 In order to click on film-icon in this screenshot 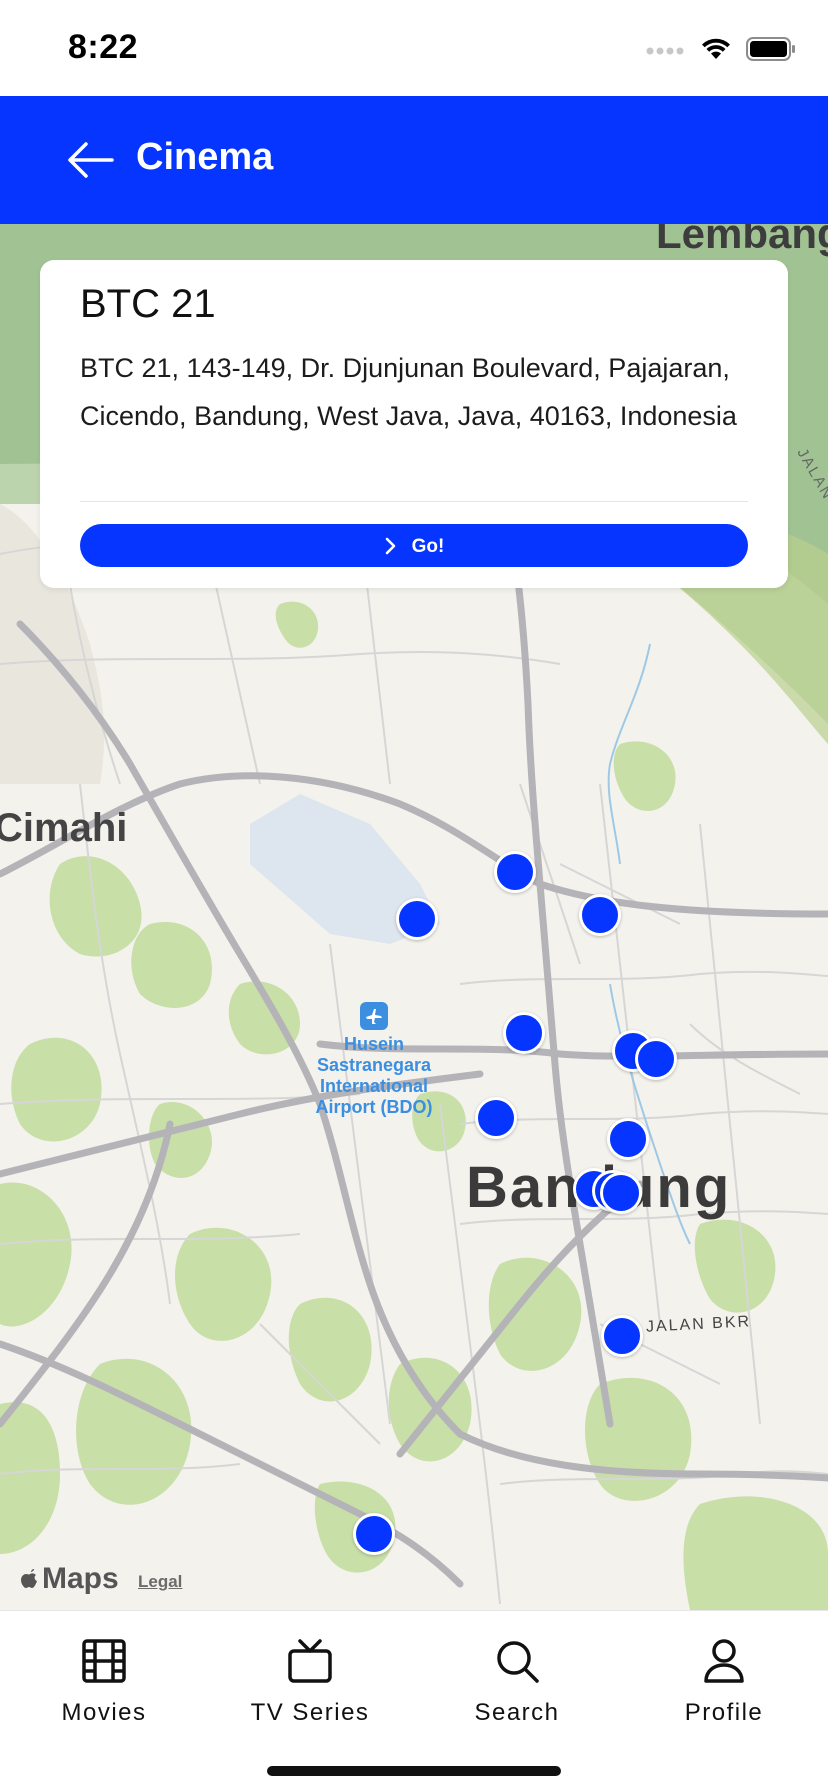, I will do `click(104, 1661)`.